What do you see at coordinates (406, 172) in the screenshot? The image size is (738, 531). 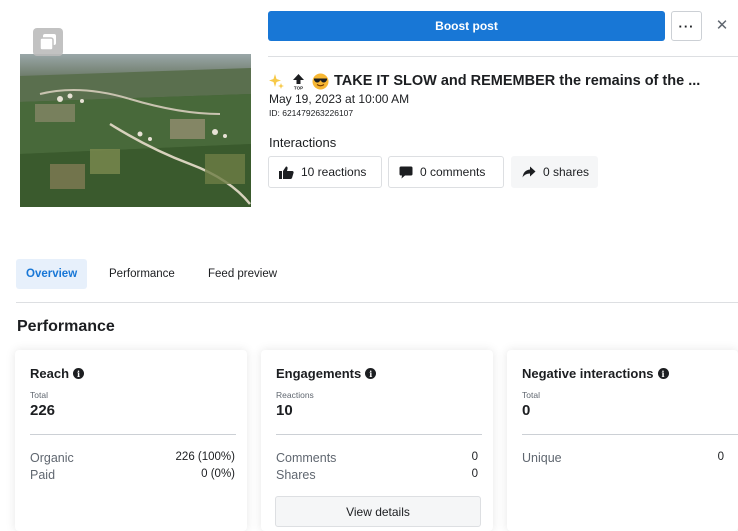 I see `comment-icon` at bounding box center [406, 172].